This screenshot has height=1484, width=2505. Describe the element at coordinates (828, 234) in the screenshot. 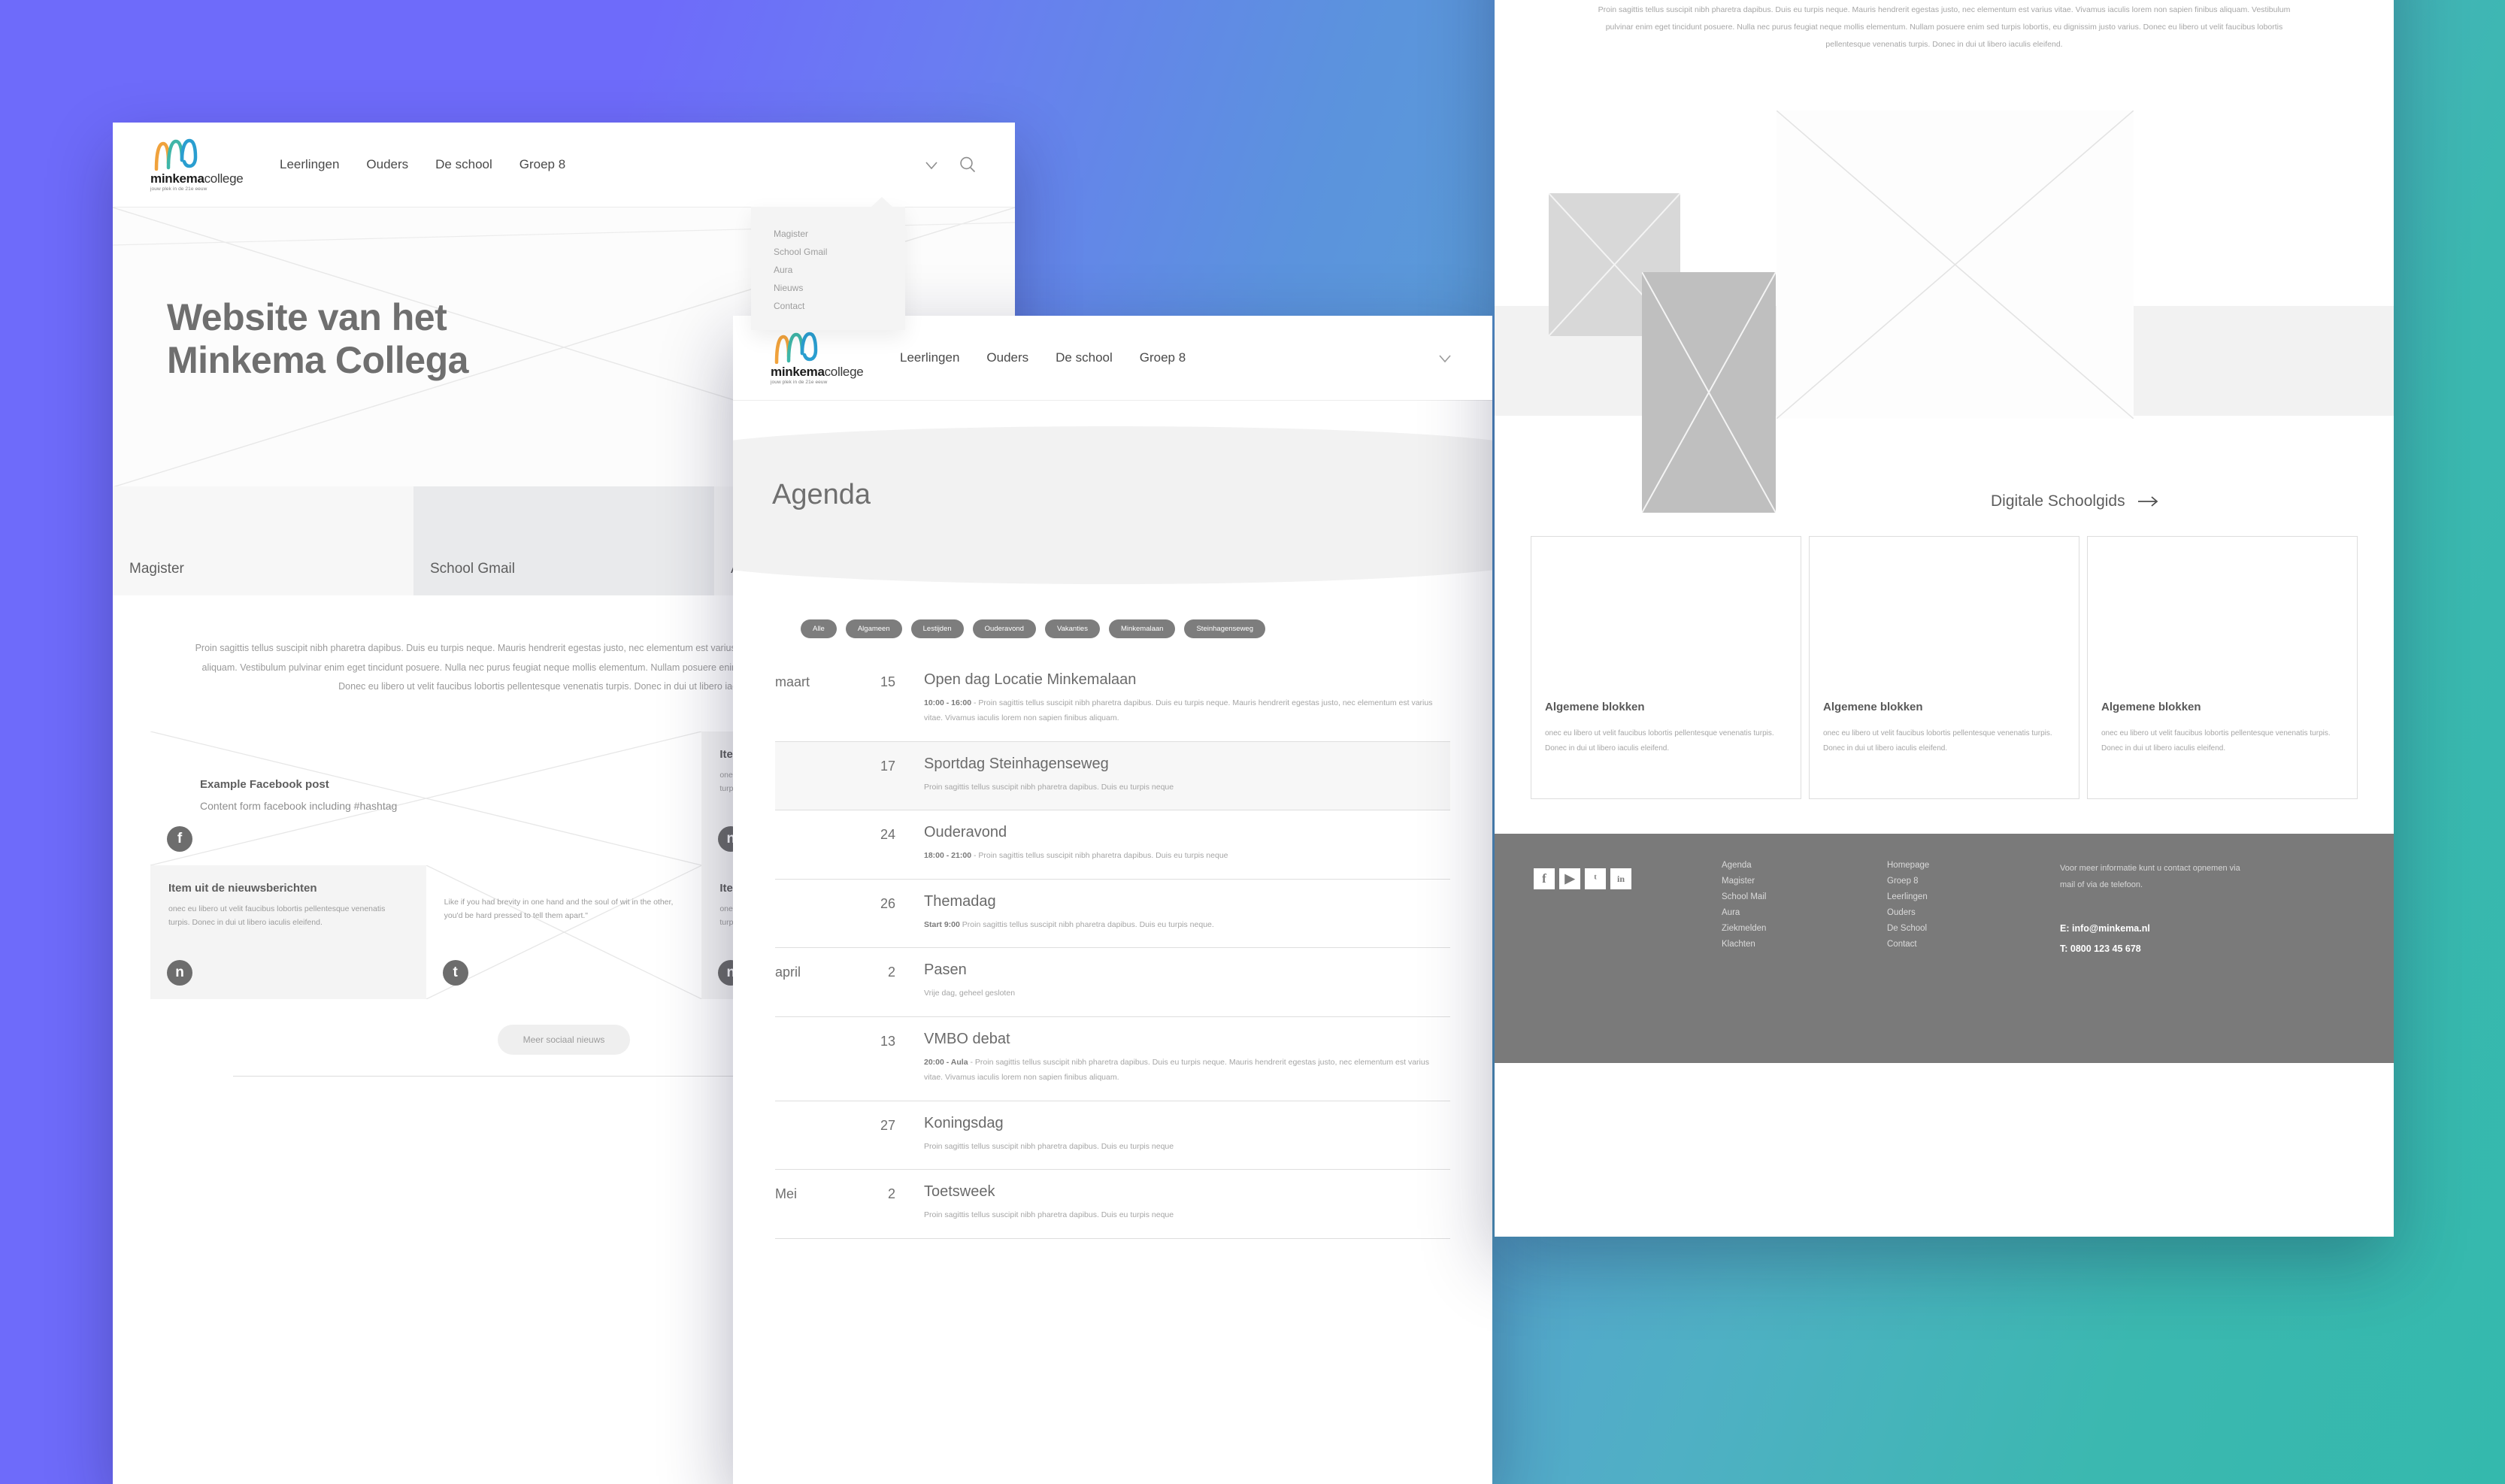

I see `dropdown-item-magister: Magister` at that location.